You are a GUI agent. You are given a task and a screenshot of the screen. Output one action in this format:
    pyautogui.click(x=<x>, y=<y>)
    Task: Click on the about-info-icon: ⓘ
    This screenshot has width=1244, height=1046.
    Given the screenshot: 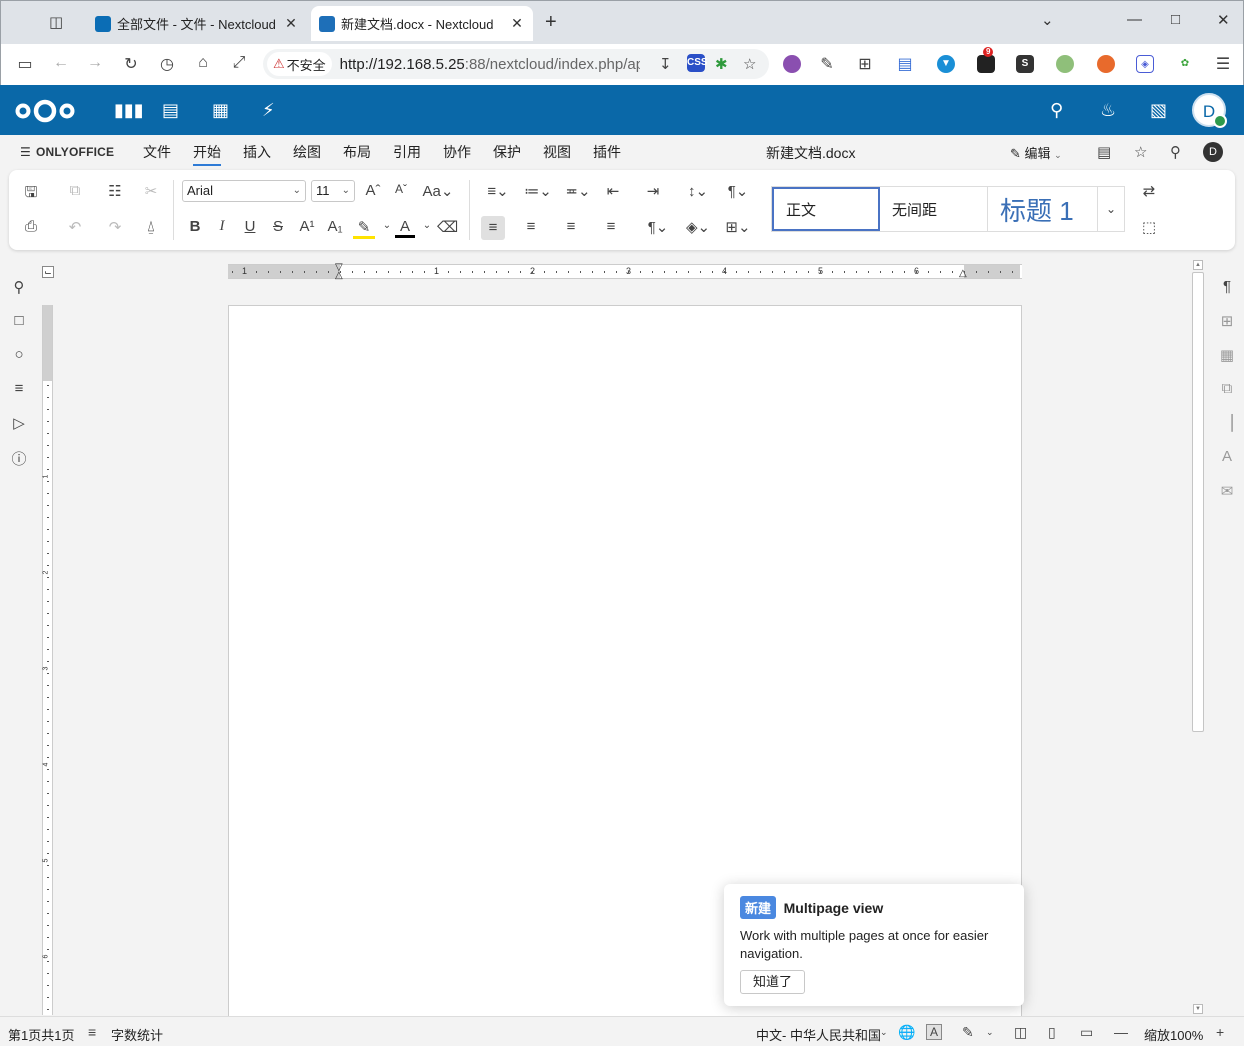 What is the action you would take?
    pyautogui.click(x=19, y=458)
    